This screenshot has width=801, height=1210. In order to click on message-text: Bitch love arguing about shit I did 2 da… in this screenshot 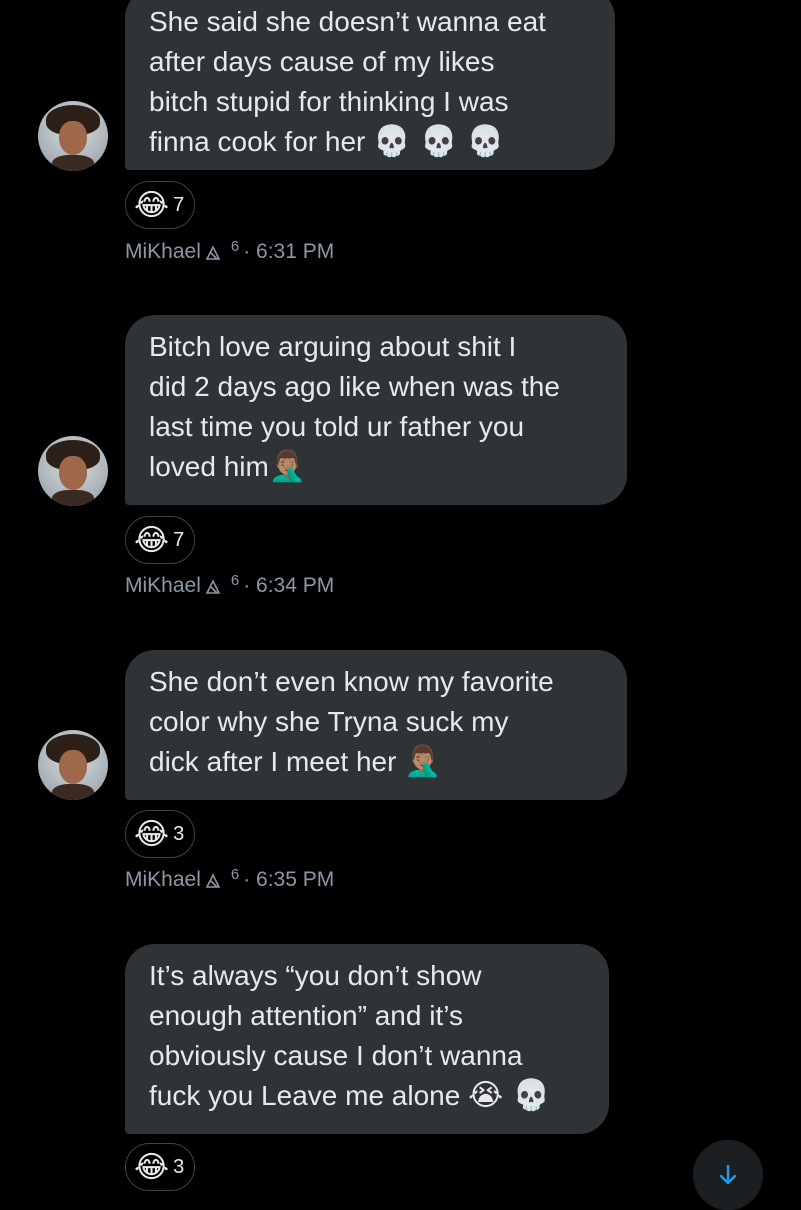, I will do `click(354, 406)`.